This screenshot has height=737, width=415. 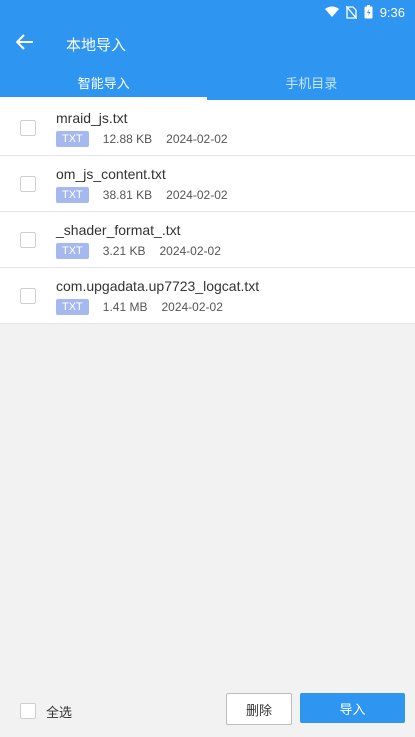 I want to click on file-name: com.upgadata.up7723_logcat.txt, so click(x=158, y=285).